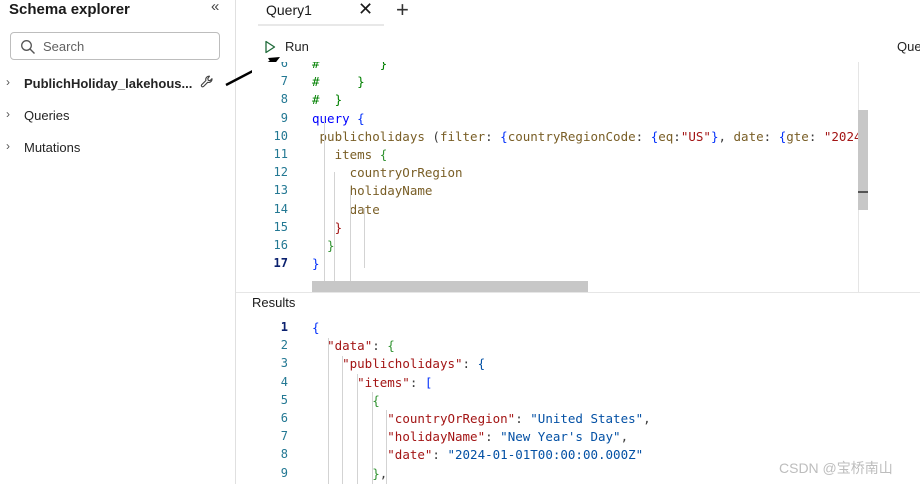 The width and height of the screenshot is (920, 484). What do you see at coordinates (280, 226) in the screenshot?
I see `line-number: 15` at bounding box center [280, 226].